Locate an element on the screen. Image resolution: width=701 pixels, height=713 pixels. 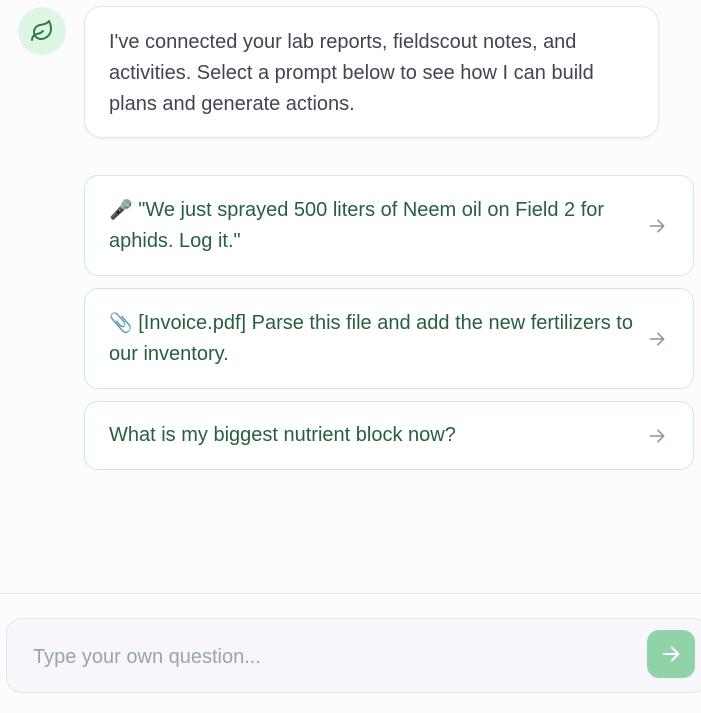
assistant-avatar is located at coordinates (42, 31).